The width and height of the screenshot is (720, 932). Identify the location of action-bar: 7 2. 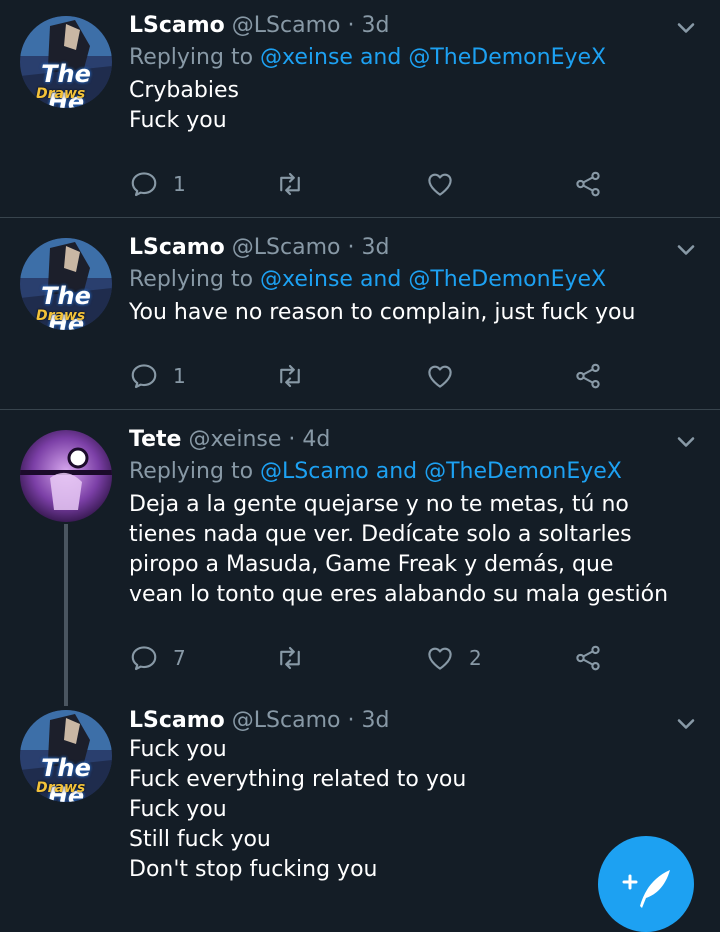
(369, 658).